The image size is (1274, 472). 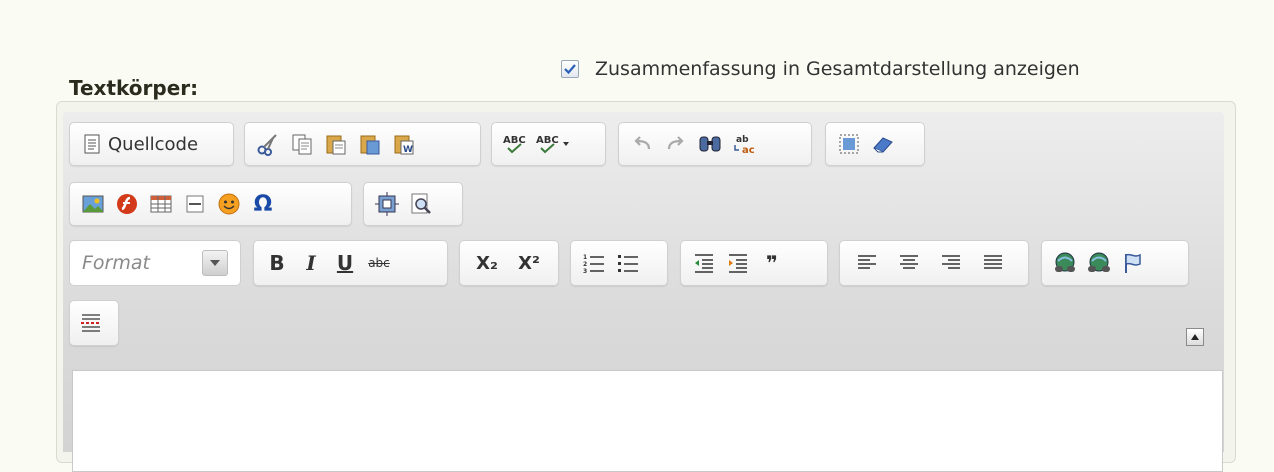 I want to click on cut-icon, so click(x=267, y=145).